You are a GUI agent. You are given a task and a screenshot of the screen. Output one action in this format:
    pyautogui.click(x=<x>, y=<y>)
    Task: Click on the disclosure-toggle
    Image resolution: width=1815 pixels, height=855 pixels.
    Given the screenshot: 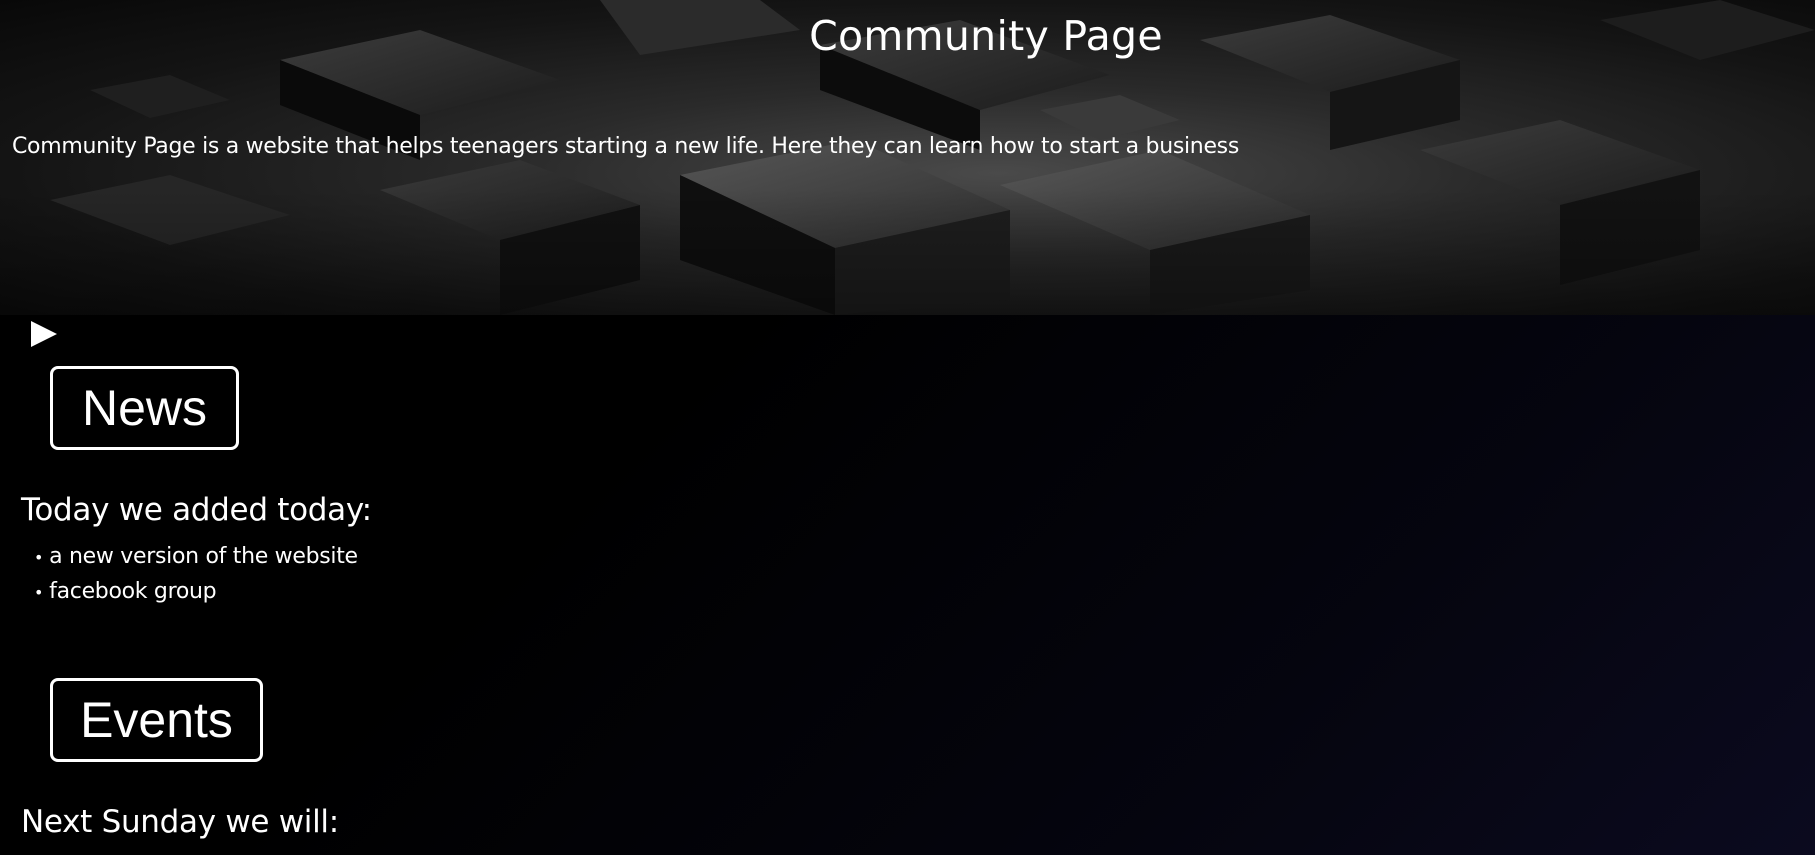 What is the action you would take?
    pyautogui.click(x=44, y=334)
    